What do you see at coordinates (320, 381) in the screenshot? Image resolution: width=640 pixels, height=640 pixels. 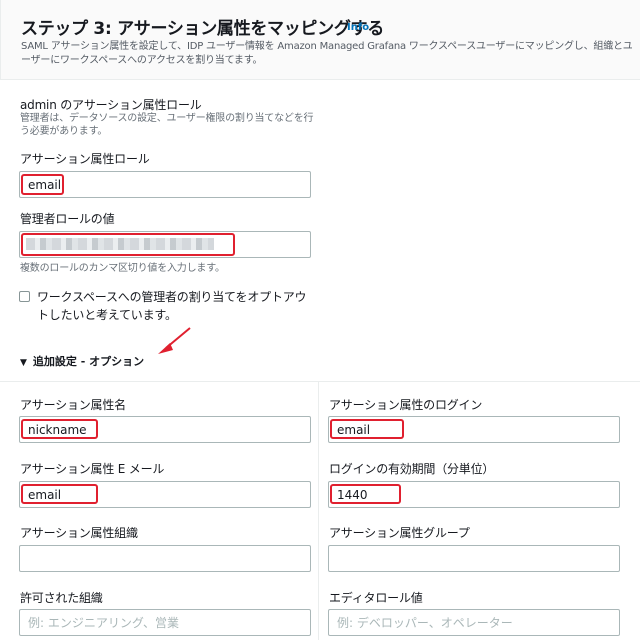 I see `section-divider` at bounding box center [320, 381].